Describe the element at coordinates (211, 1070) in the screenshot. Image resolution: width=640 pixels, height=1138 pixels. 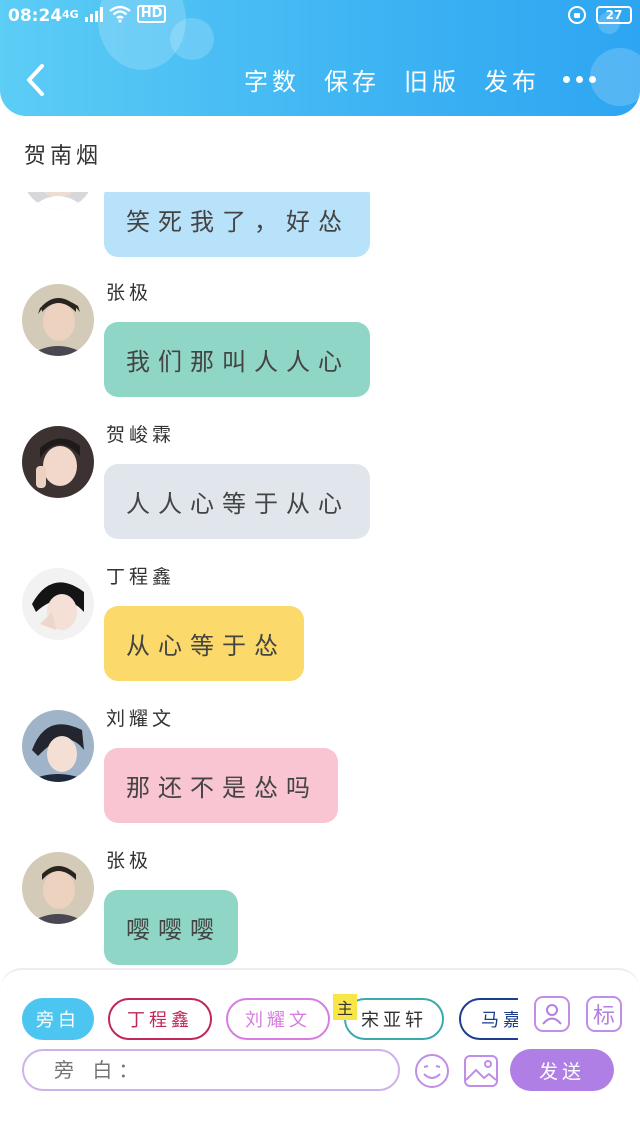
I see `message-input` at that location.